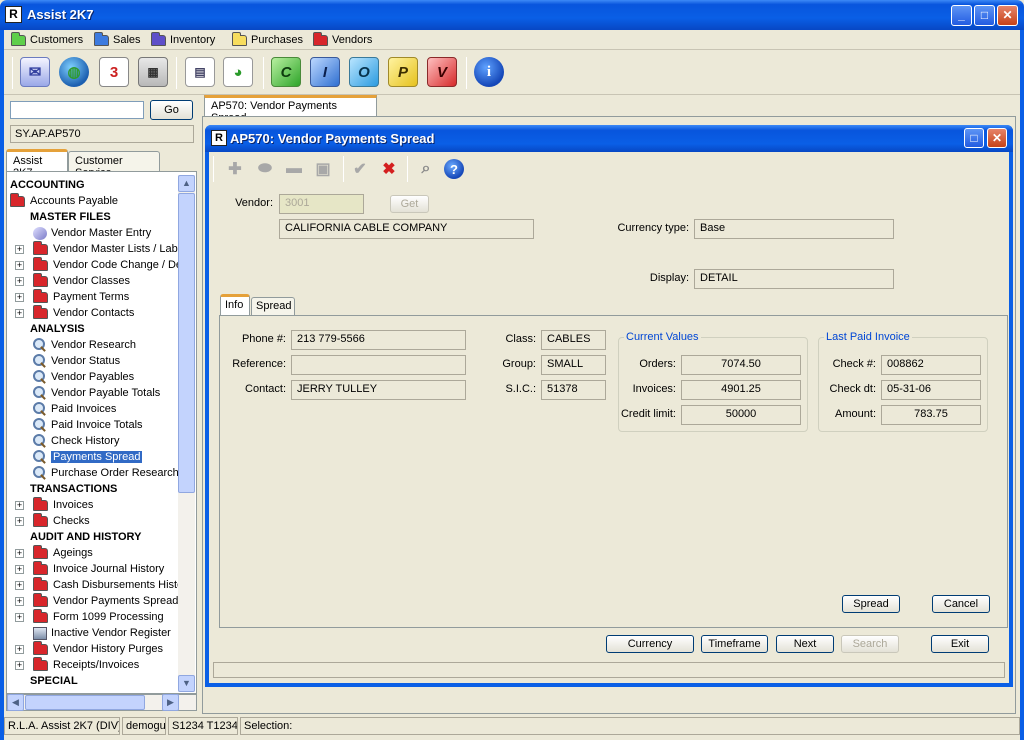 The image size is (1024, 740). What do you see at coordinates (89, 616) in the screenshot?
I see `tree-item: + Form 1099 Processing` at bounding box center [89, 616].